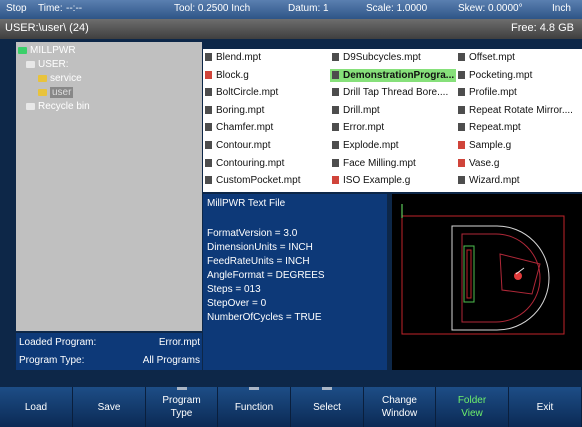  I want to click on time-value: --:--, so click(74, 8).